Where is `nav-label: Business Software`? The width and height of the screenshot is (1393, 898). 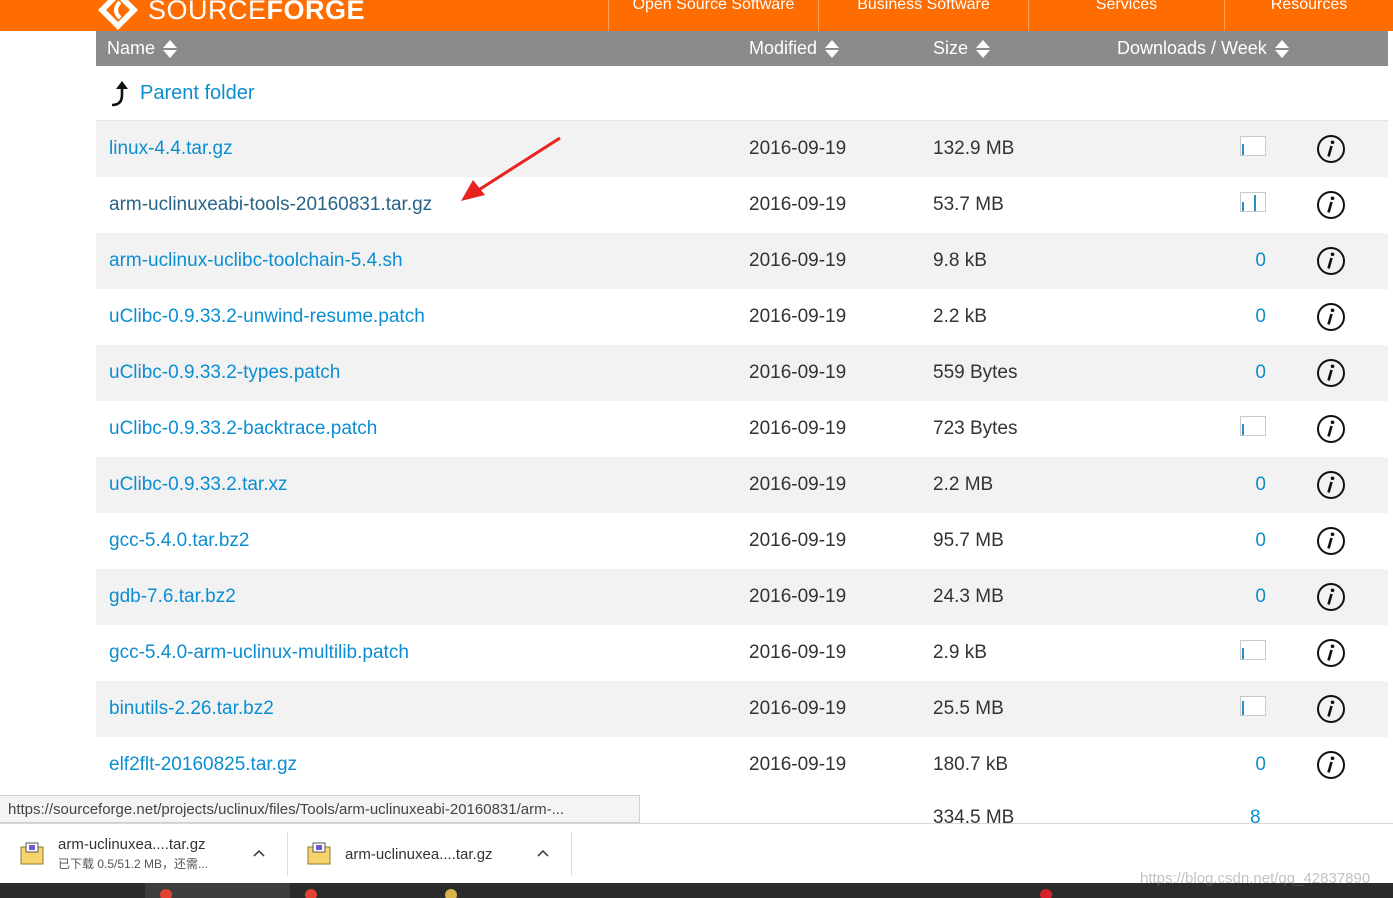
nav-label: Business Software is located at coordinates (923, 6).